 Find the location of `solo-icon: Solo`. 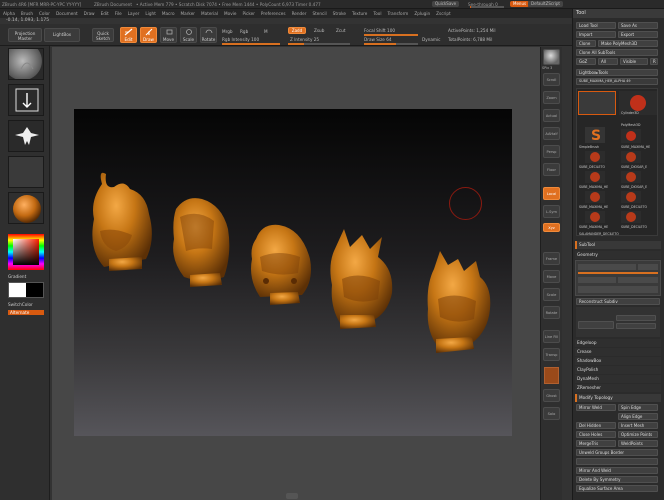

solo-icon: Solo is located at coordinates (551, 413).